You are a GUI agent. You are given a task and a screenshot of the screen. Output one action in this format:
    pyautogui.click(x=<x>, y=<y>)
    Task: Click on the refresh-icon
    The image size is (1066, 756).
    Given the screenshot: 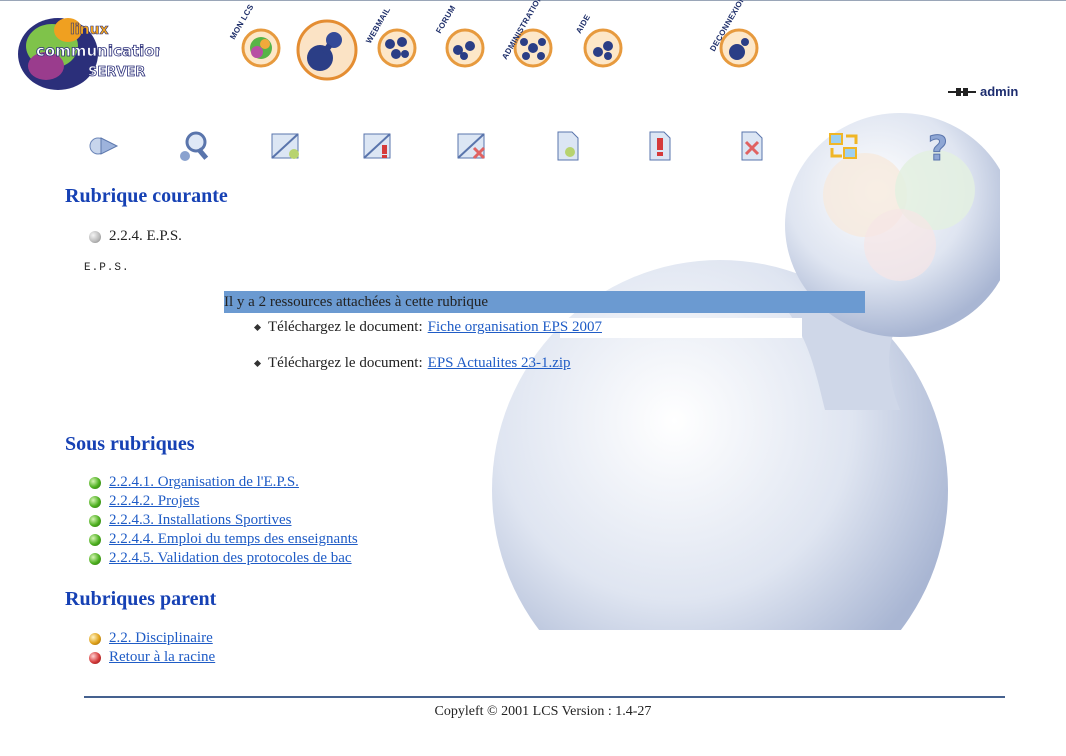 What is the action you would take?
    pyautogui.click(x=844, y=146)
    